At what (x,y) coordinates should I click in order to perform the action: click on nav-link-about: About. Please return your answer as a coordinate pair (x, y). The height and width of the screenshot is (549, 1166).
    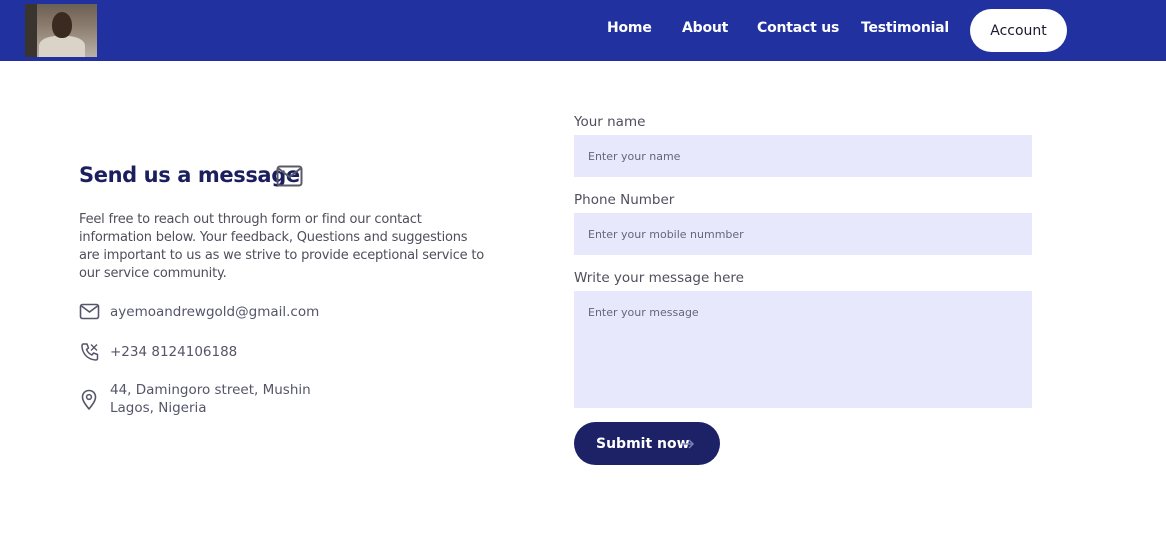
    Looking at the image, I should click on (705, 28).